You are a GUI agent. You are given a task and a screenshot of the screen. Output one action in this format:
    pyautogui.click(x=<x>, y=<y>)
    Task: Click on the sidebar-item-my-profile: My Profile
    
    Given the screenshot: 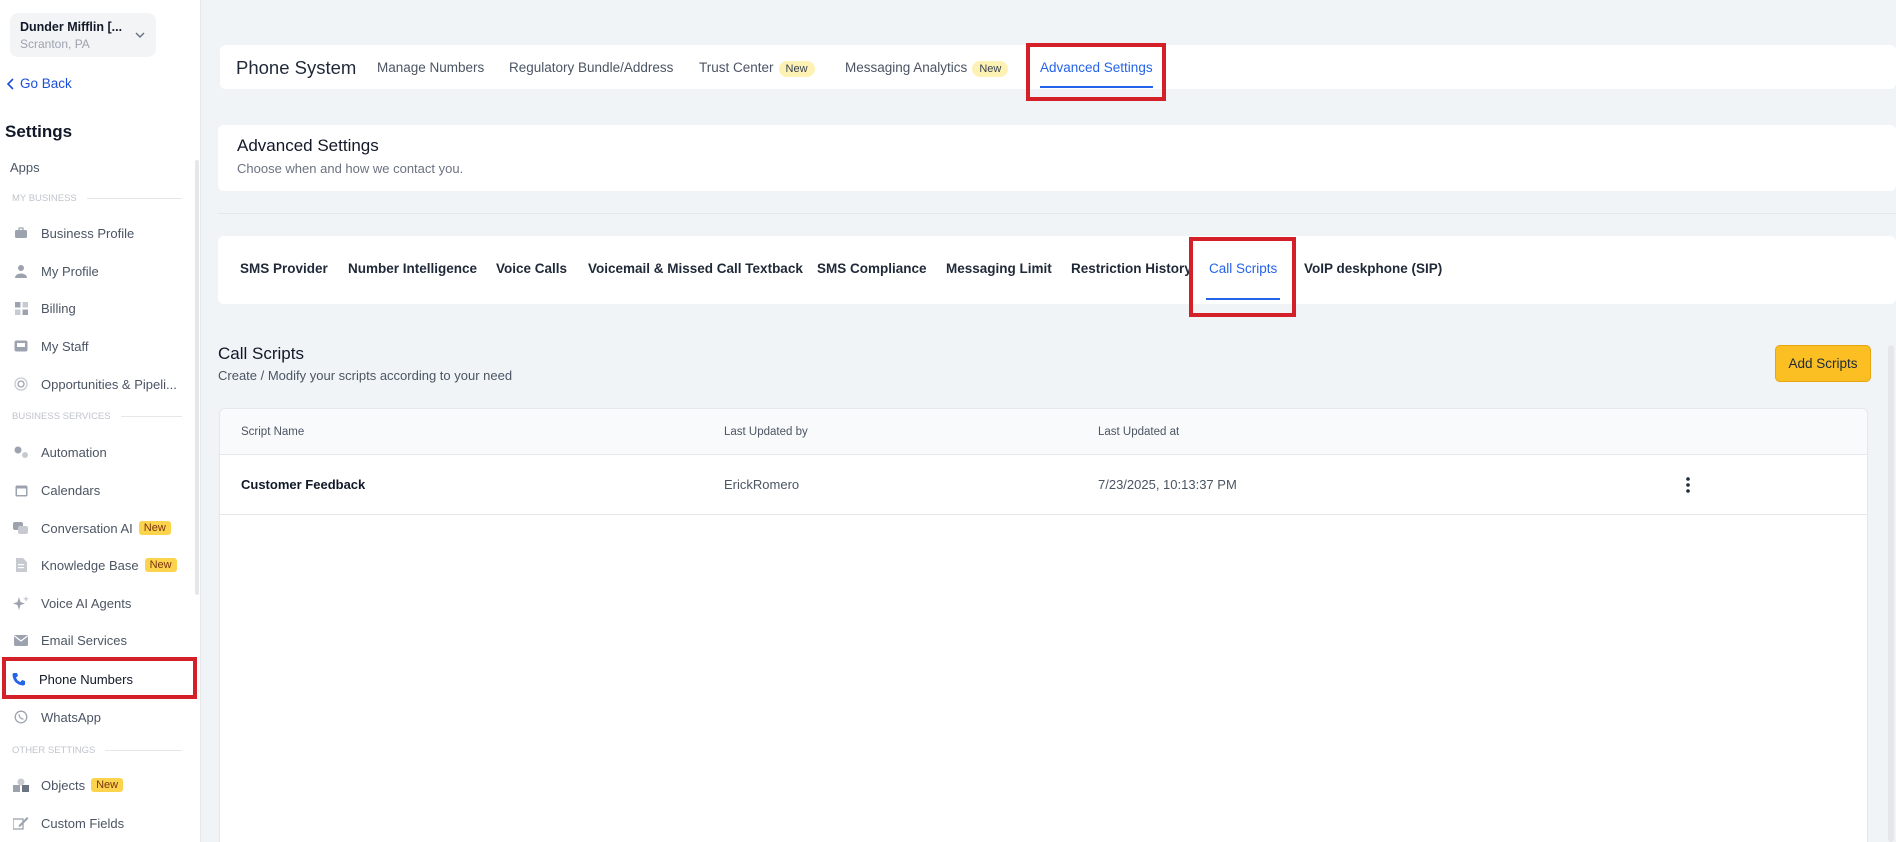 What is the action you would take?
    pyautogui.click(x=102, y=271)
    